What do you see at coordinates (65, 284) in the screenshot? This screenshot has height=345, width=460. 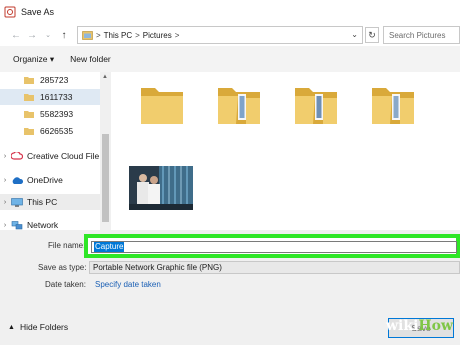 I see `date-taken-label: Date taken:` at bounding box center [65, 284].